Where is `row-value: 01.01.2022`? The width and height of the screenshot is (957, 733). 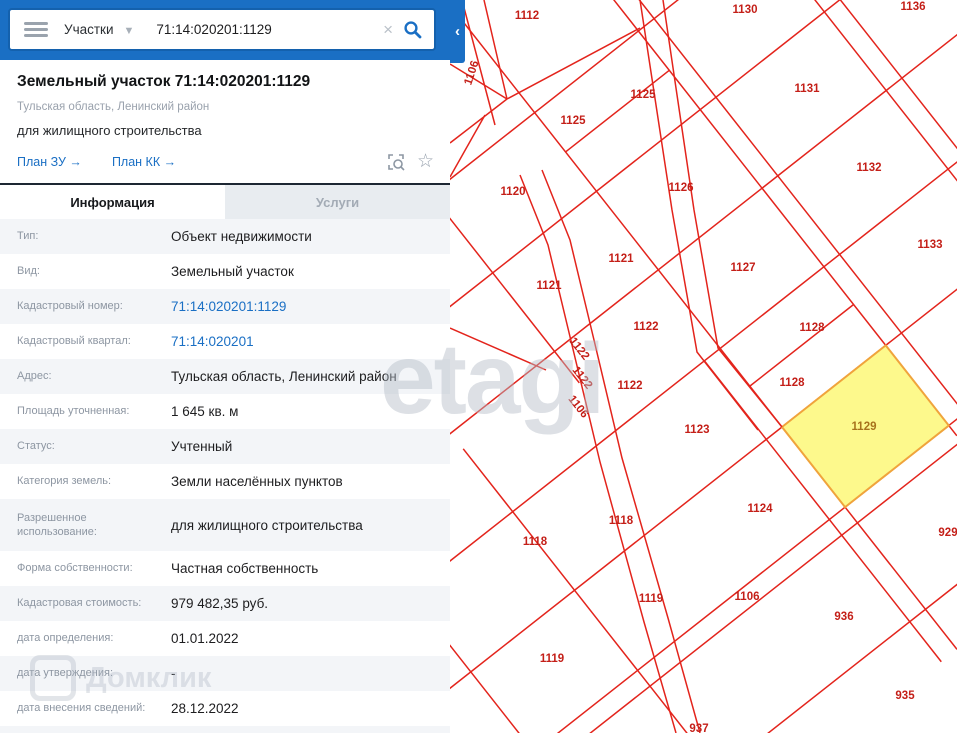 row-value: 01.01.2022 is located at coordinates (205, 638).